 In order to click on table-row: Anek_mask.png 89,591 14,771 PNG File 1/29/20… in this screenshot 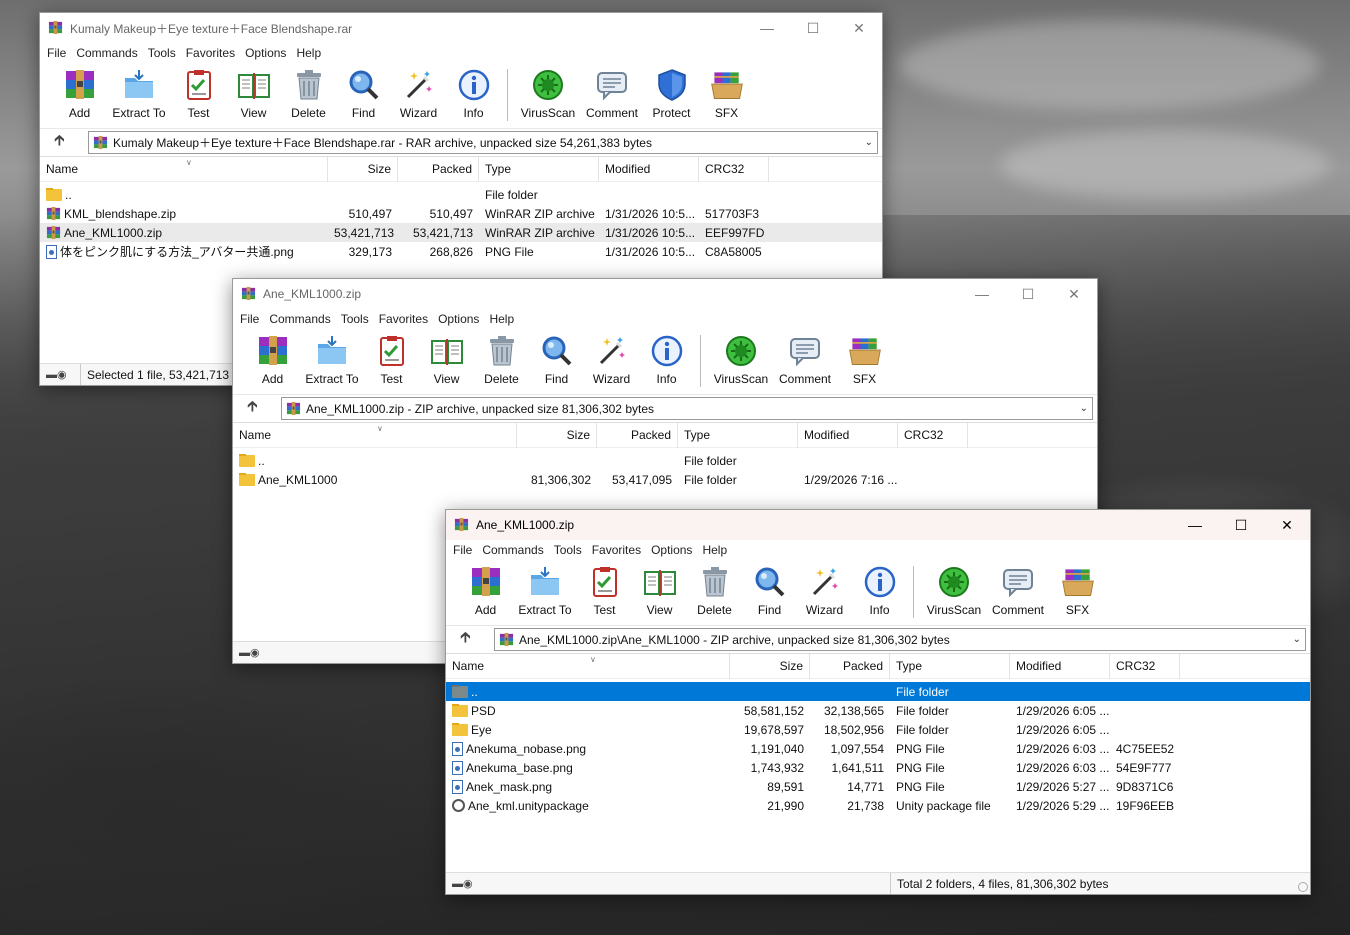, I will do `click(878, 786)`.